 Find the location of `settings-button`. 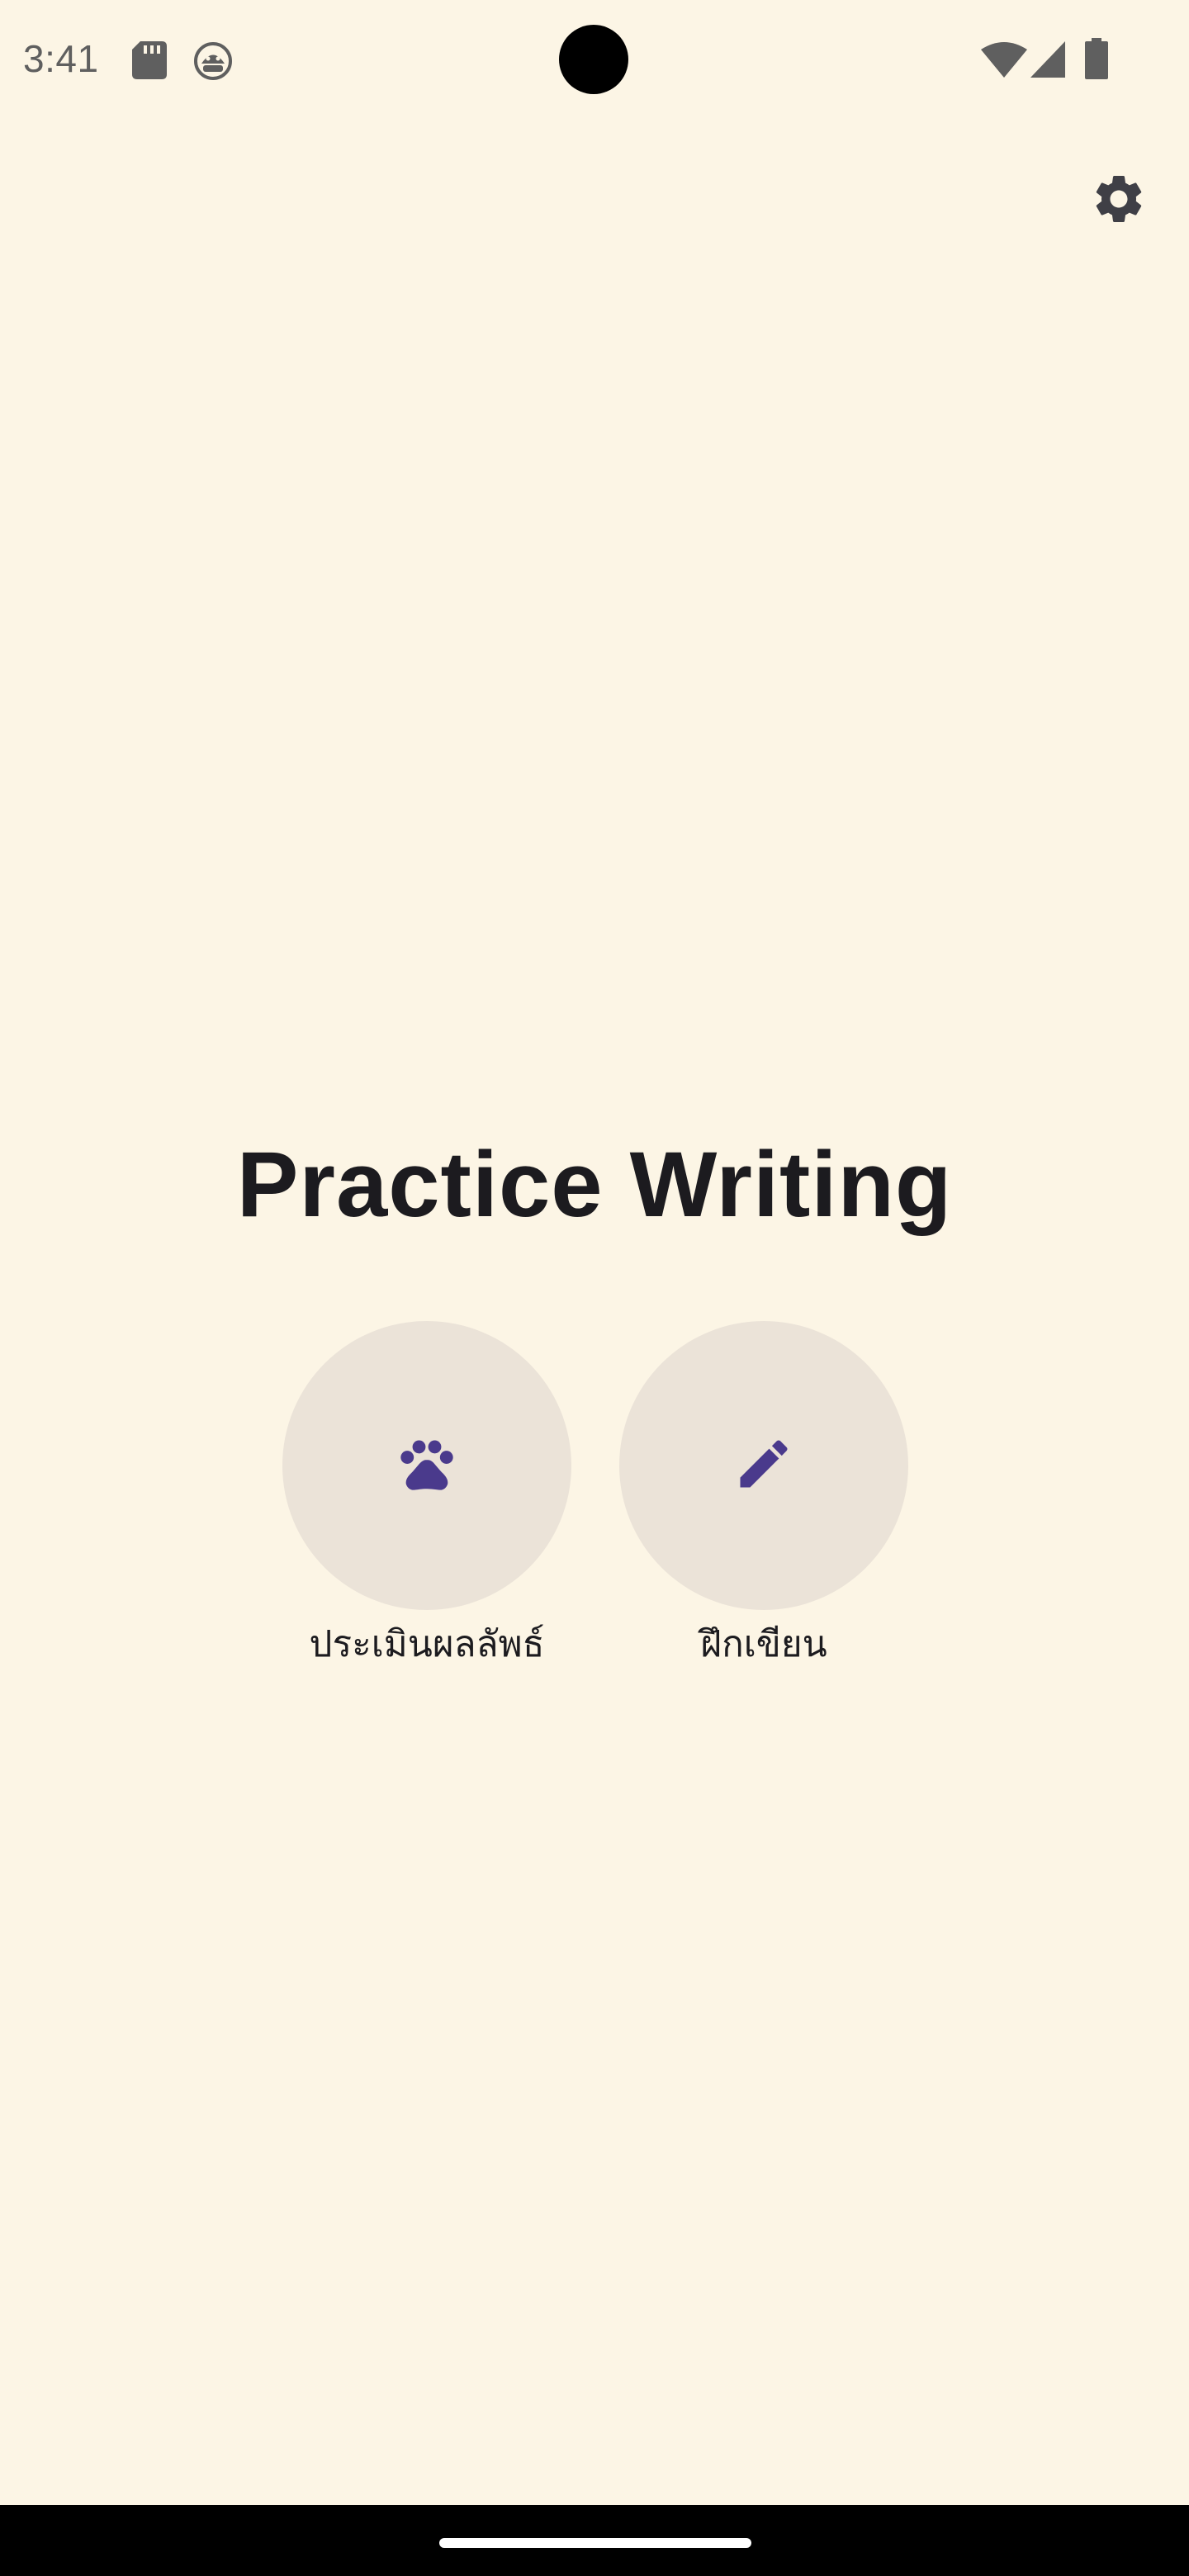

settings-button is located at coordinates (1119, 200).